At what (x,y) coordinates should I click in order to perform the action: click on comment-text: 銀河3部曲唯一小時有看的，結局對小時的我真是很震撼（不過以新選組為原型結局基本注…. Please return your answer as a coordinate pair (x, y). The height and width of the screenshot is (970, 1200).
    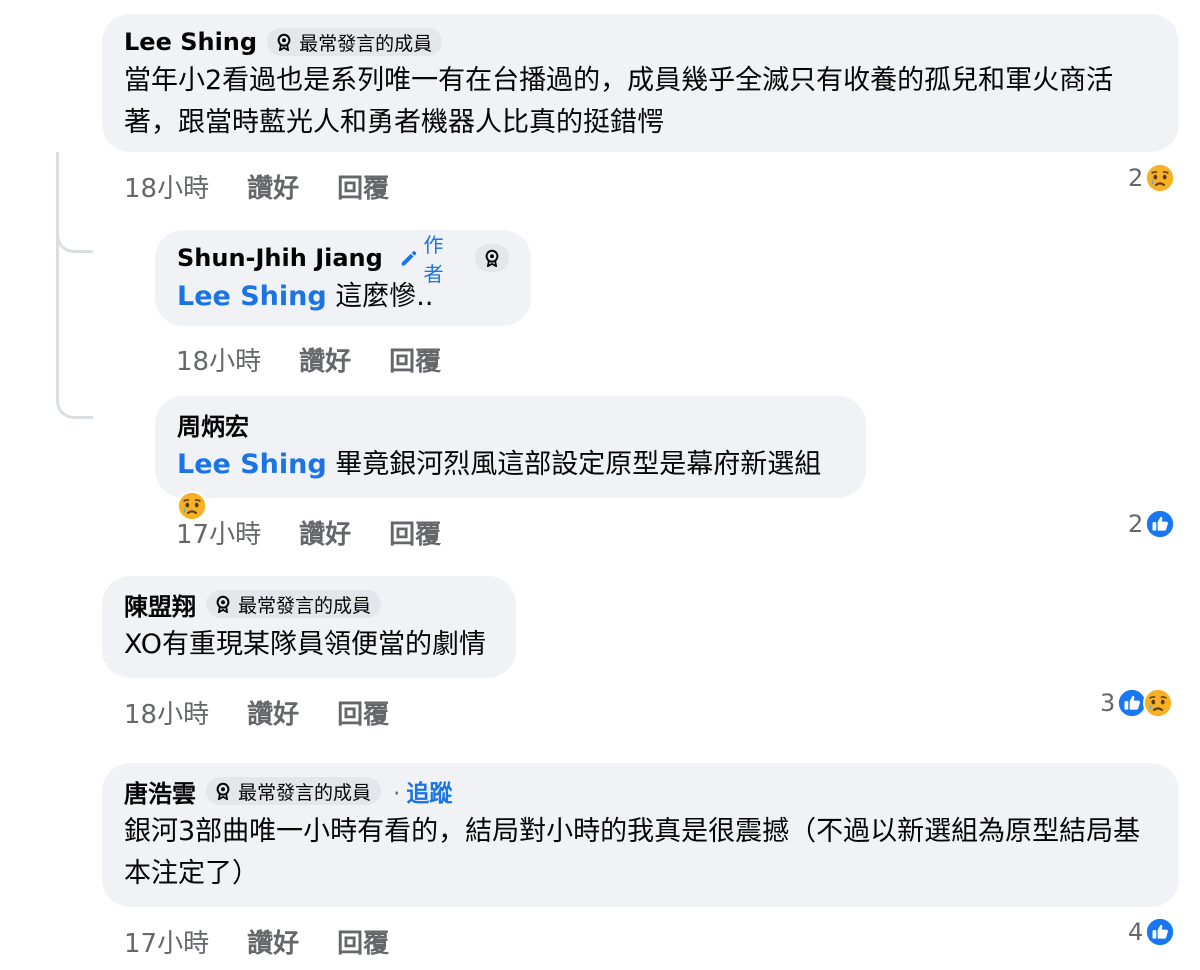
    Looking at the image, I should click on (632, 852).